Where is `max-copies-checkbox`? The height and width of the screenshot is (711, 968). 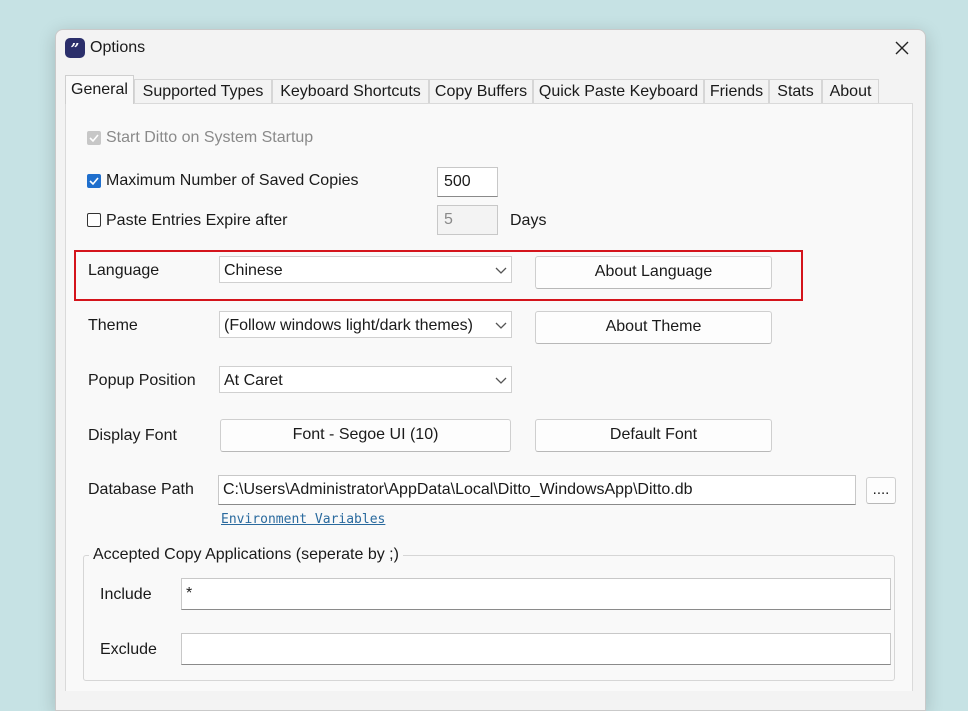
max-copies-checkbox is located at coordinates (94, 181).